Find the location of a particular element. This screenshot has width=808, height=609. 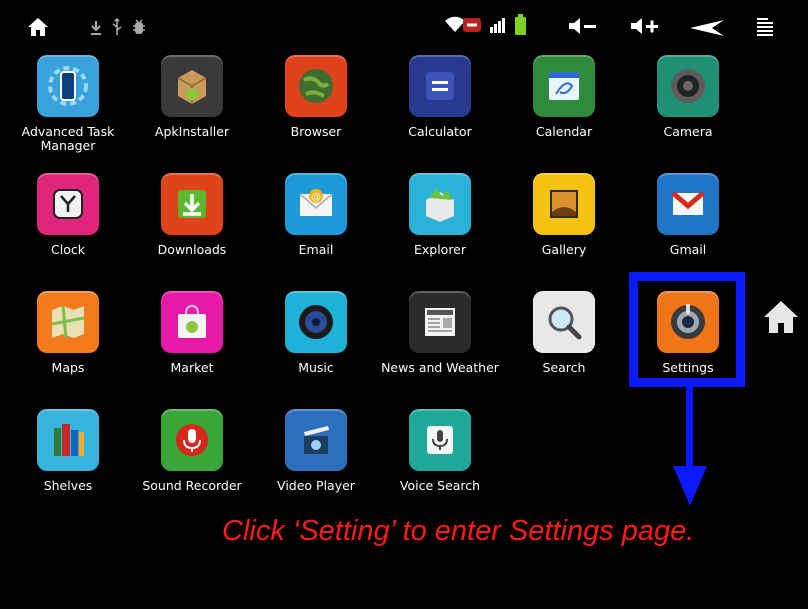

explorer-icon is located at coordinates (440, 204).